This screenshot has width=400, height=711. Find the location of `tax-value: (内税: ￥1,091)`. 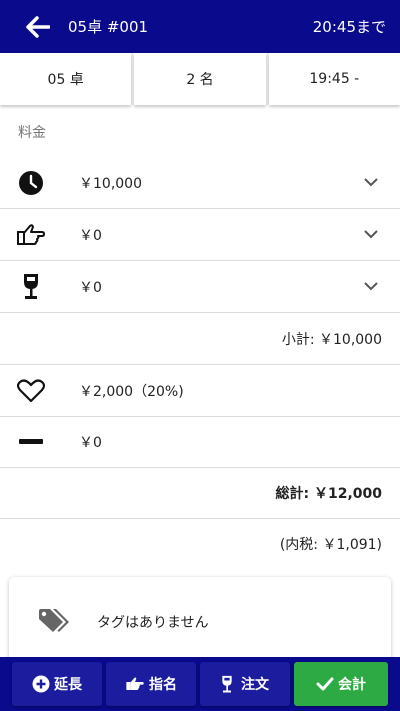

tax-value: (内税: ￥1,091) is located at coordinates (330, 545).